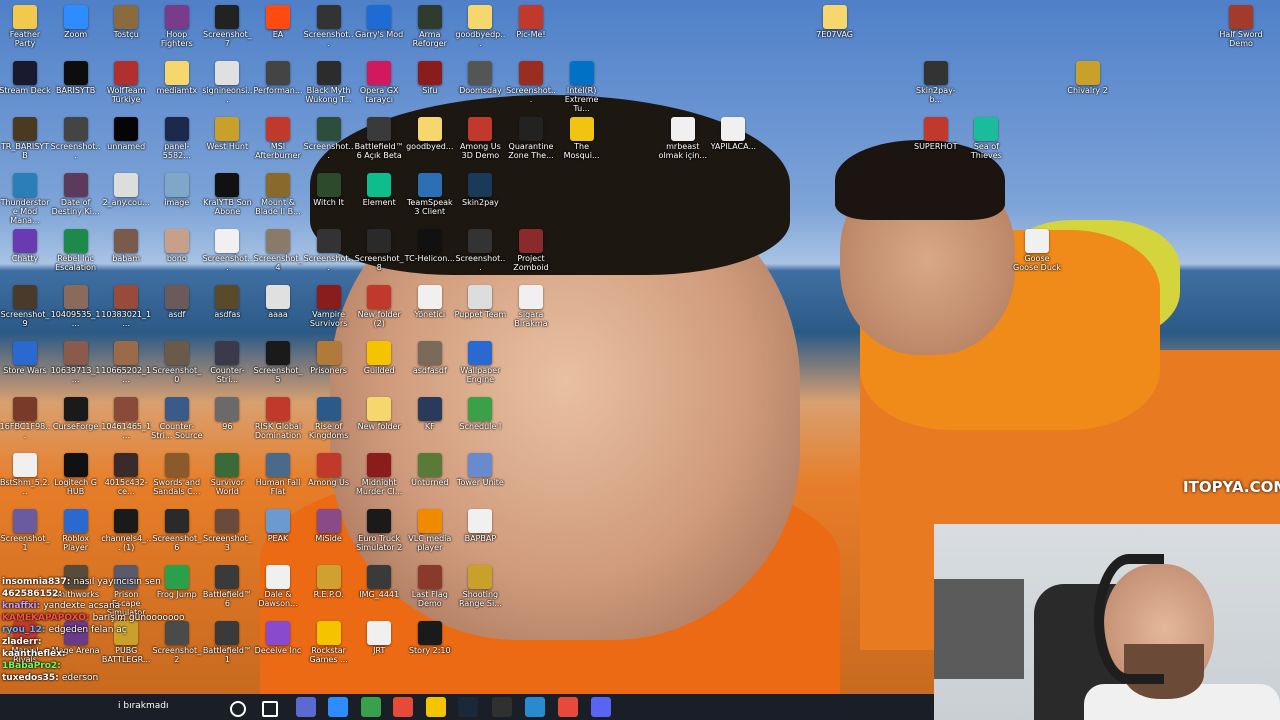  Describe the element at coordinates (76, 250) in the screenshot. I see `desktop-icon: Rebel Inc Escalation` at that location.